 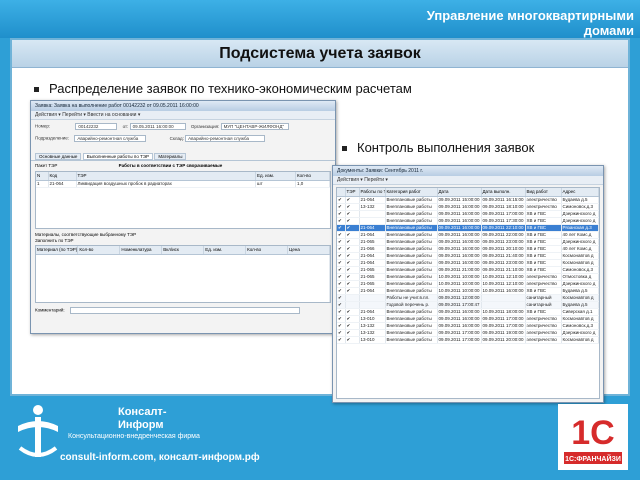 I want to click on table-cell: 21-065, so click(x=372, y=242).